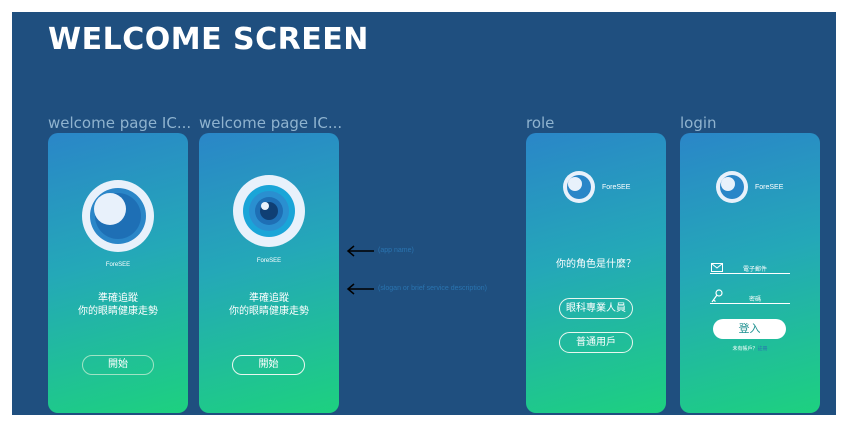  Describe the element at coordinates (596, 342) in the screenshot. I see `general-user-role-button: 普通用戶` at that location.